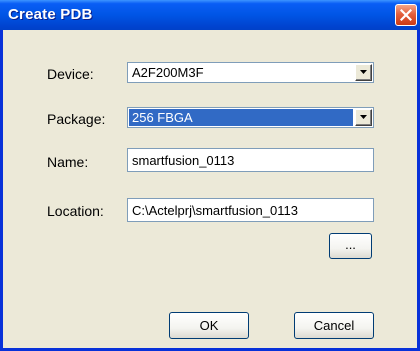 The image size is (420, 351). I want to click on package-select: 256 FBGA, so click(250, 117).